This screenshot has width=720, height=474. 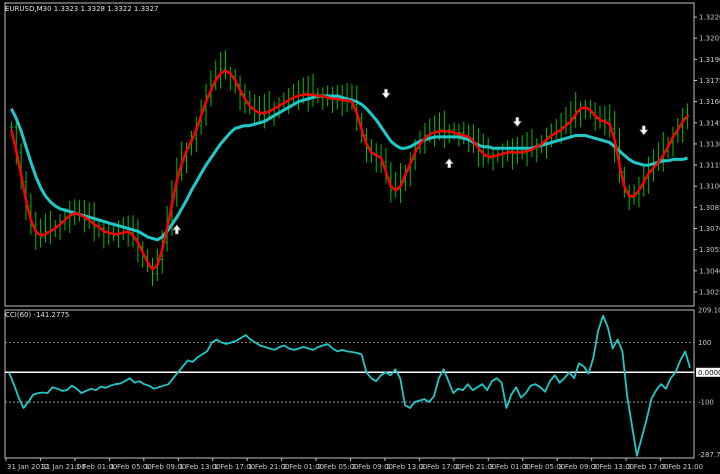 I want to click on price-y-tick-label: 1.3070, so click(x=709, y=229).